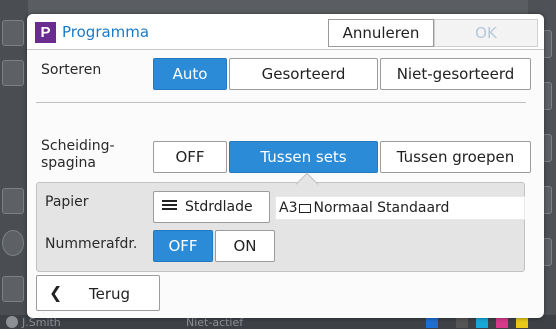 Image resolution: width=556 pixels, height=329 pixels. I want to click on dialog-title: Programma, so click(106, 32).